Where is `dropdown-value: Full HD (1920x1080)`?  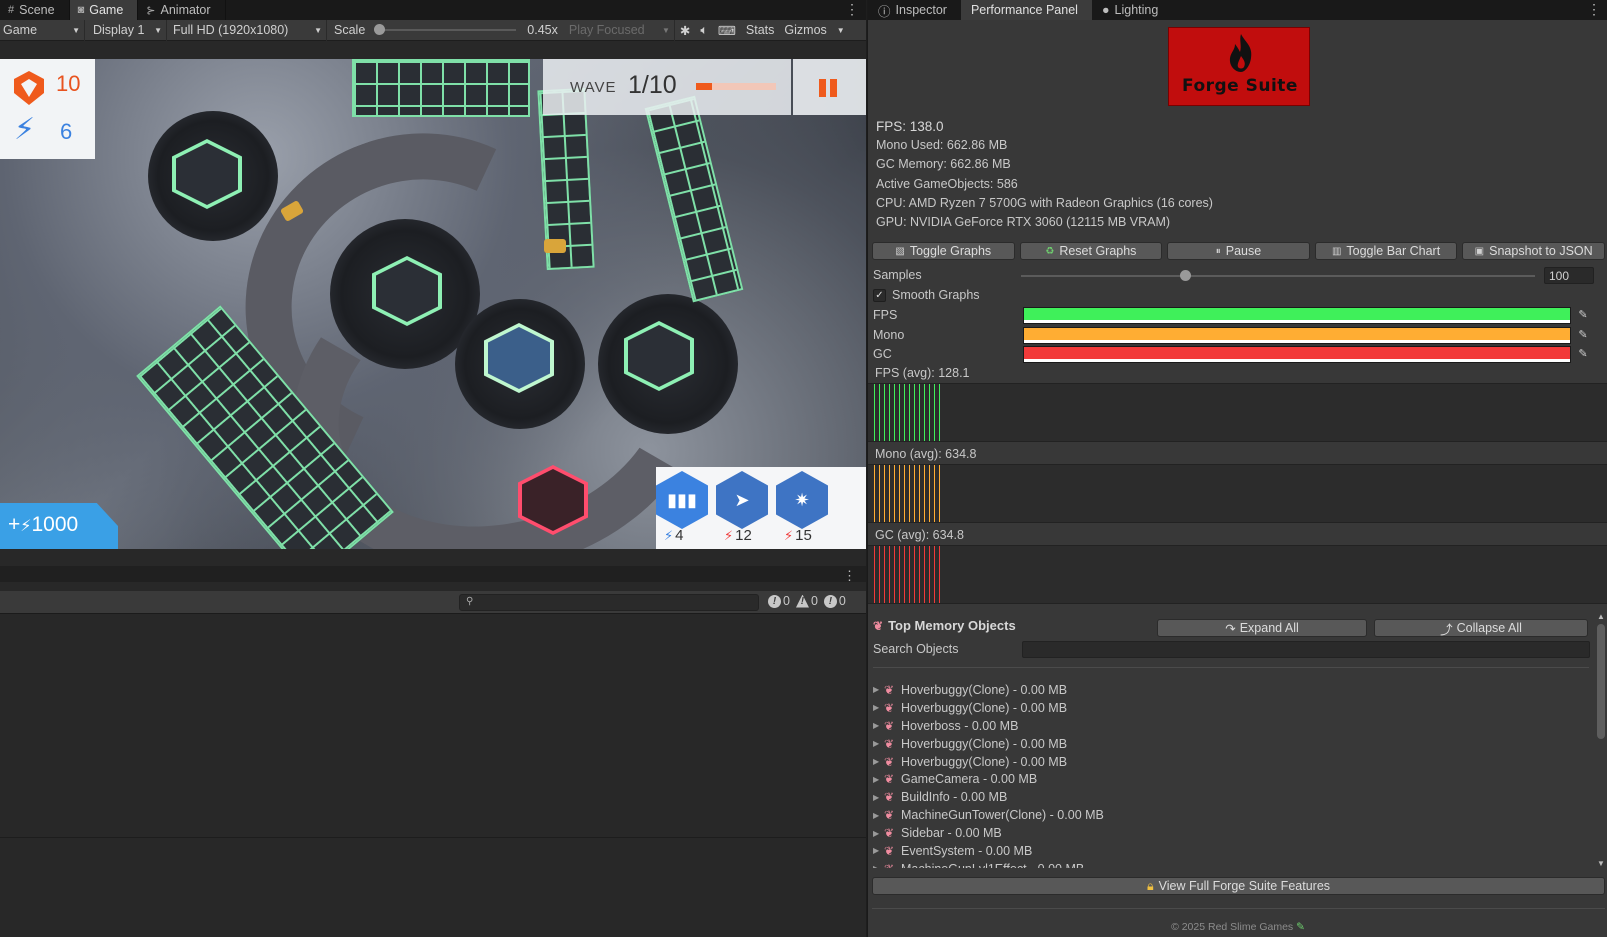 dropdown-value: Full HD (1920x1080) is located at coordinates (231, 30).